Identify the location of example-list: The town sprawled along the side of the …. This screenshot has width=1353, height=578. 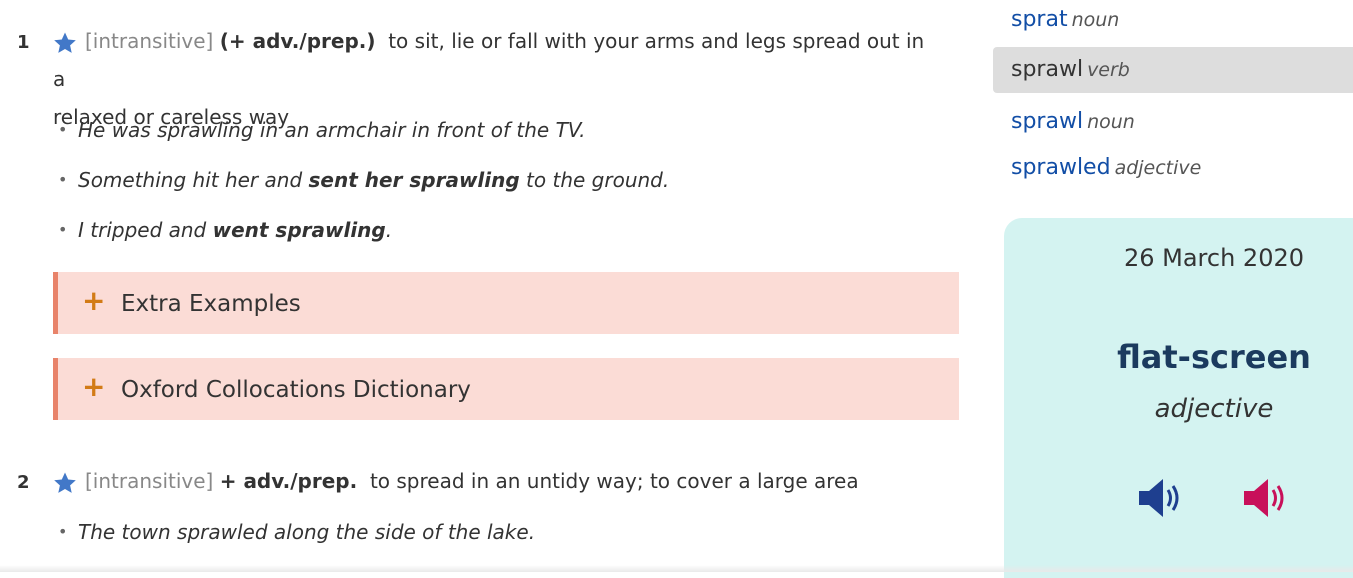
(296, 545).